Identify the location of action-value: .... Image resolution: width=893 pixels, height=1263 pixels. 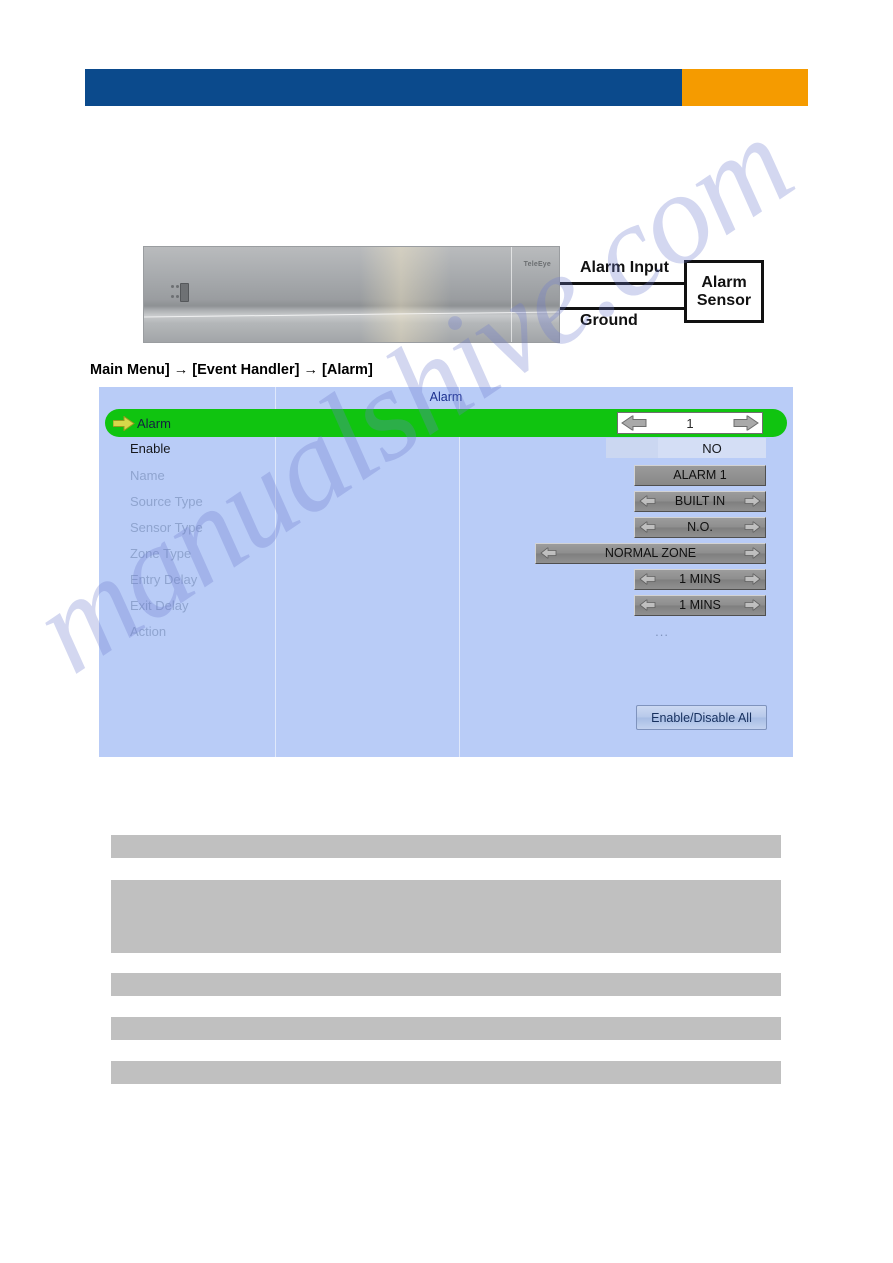
(662, 631).